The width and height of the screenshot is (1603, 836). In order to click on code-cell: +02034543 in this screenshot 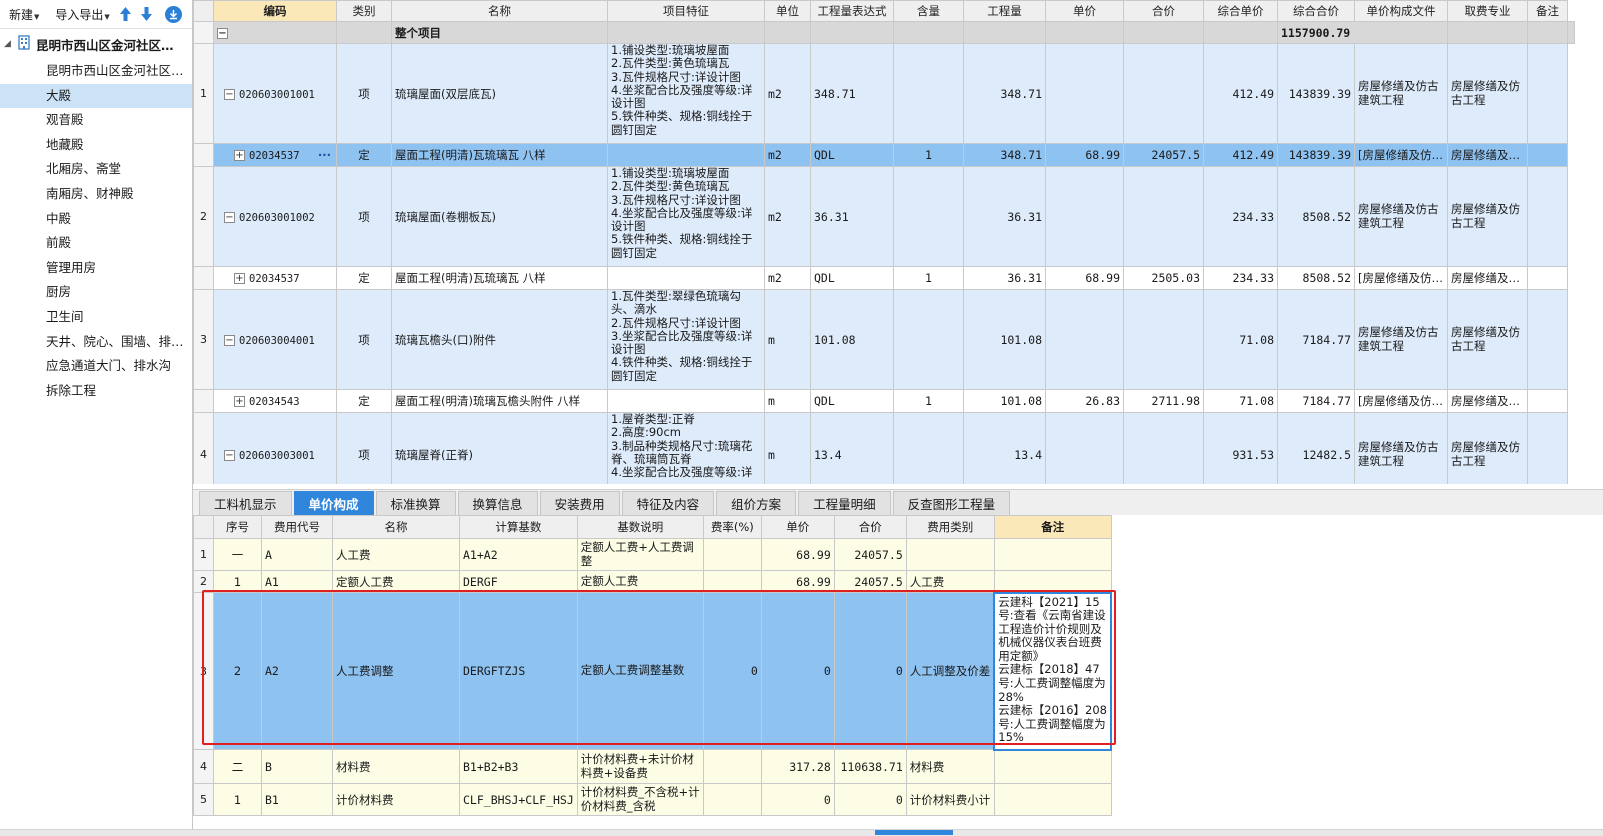, I will do `click(275, 401)`.